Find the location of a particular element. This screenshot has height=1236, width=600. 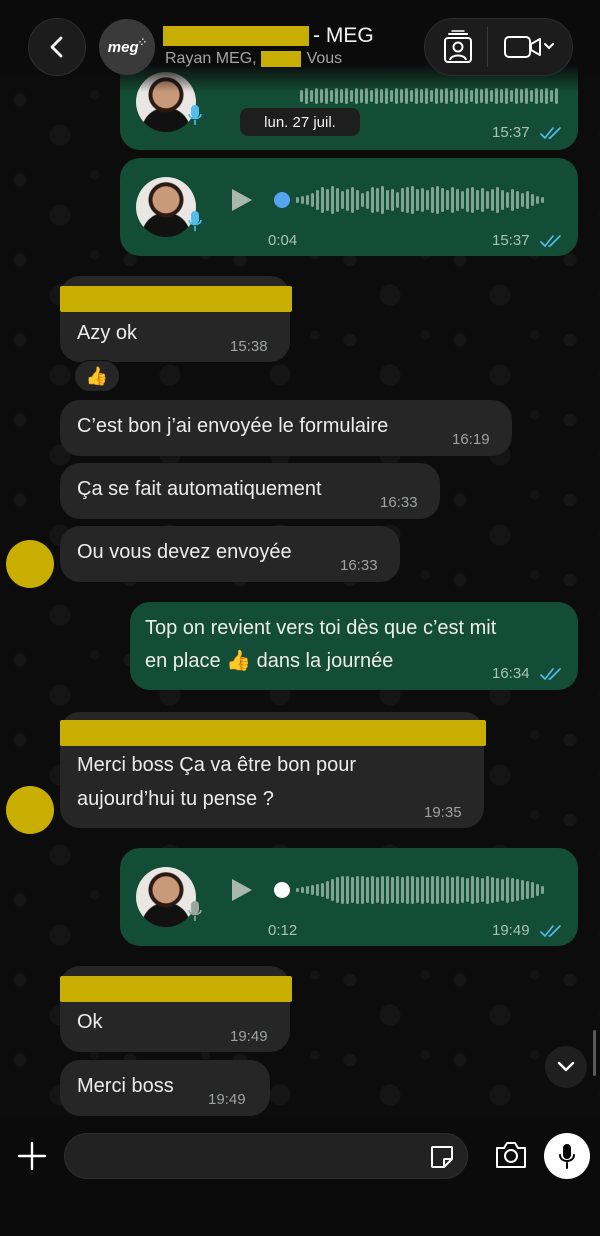

chevron-left-icon is located at coordinates (56, 47).